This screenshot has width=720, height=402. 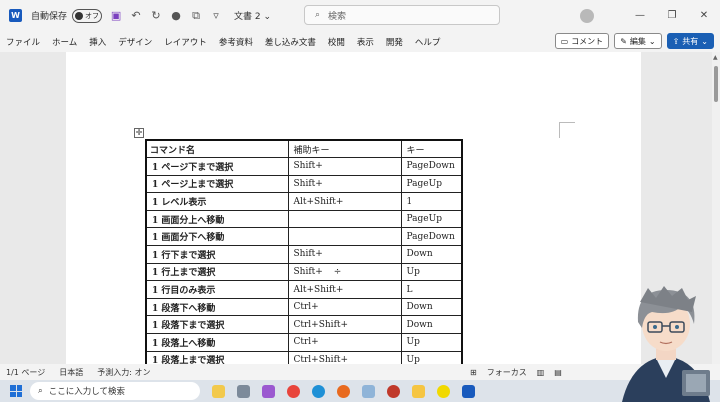 What do you see at coordinates (676, 41) in the screenshot?
I see `share-icon: ⇪` at bounding box center [676, 41].